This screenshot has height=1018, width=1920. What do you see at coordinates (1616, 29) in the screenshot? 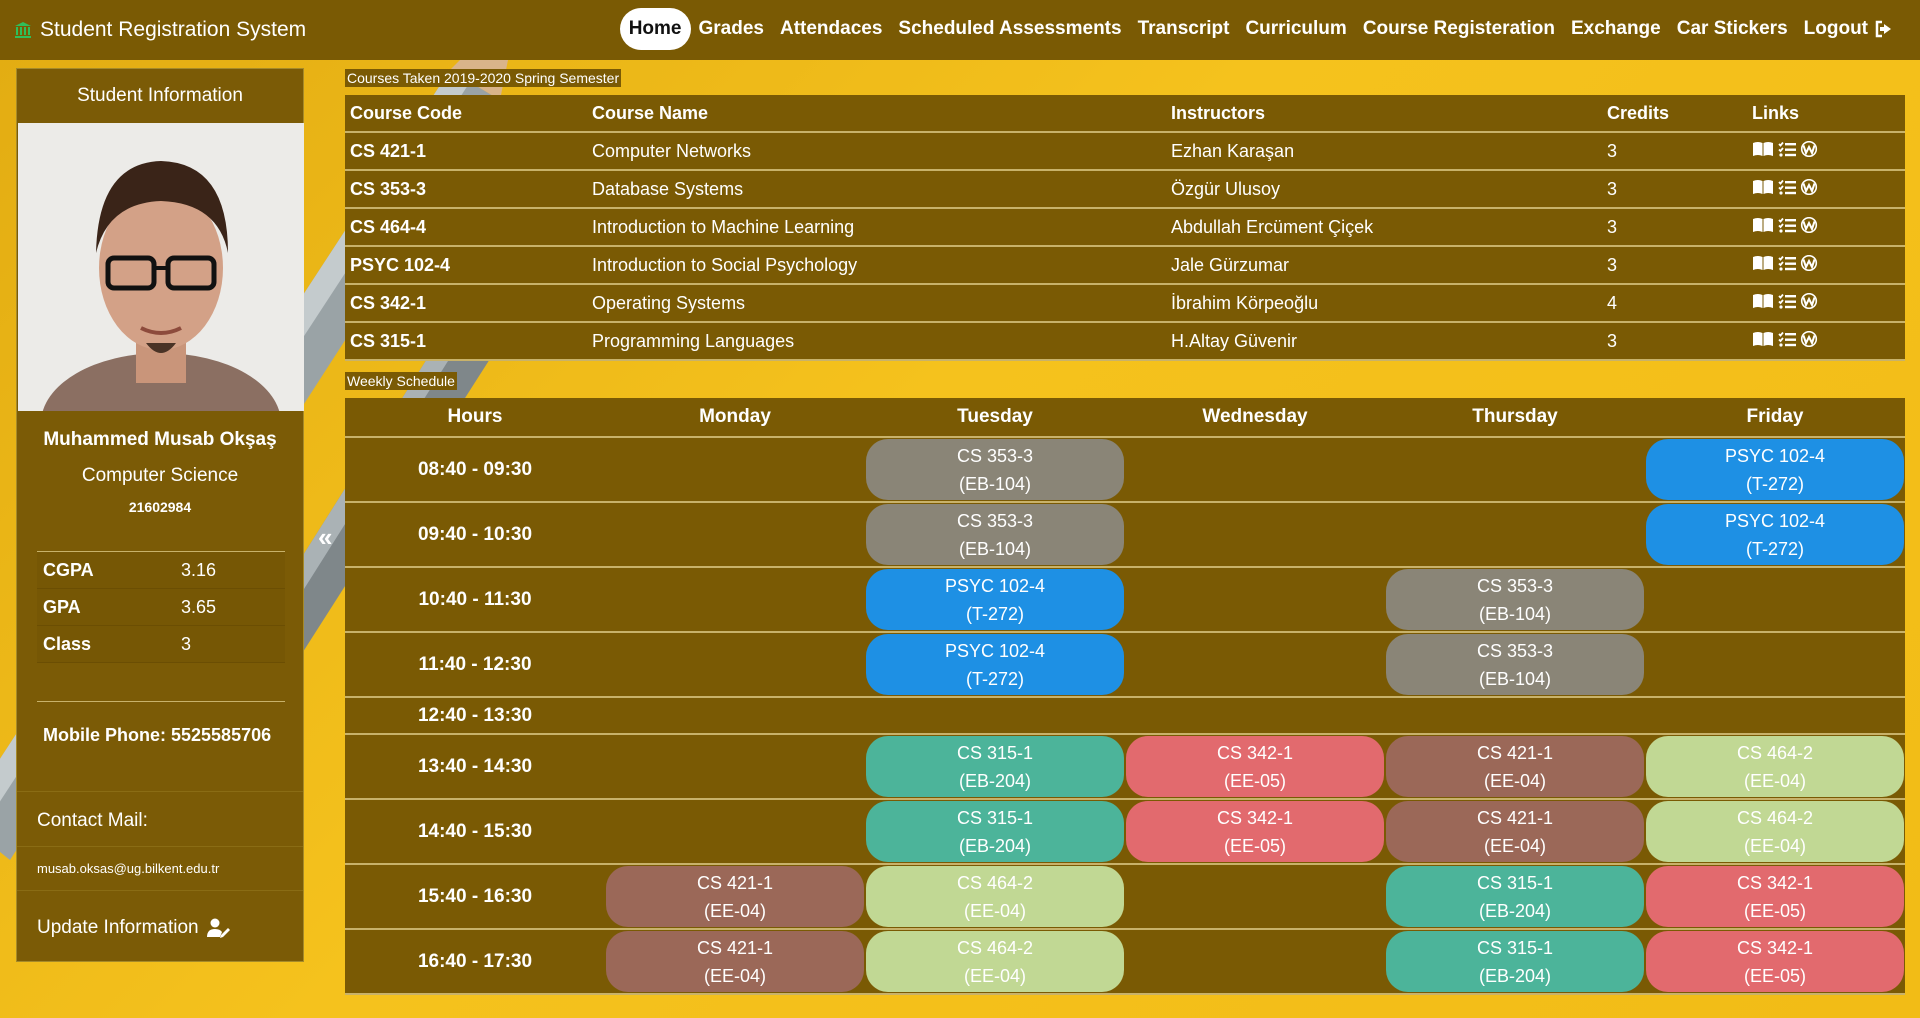
I see `nav-exchange: Exchange` at bounding box center [1616, 29].